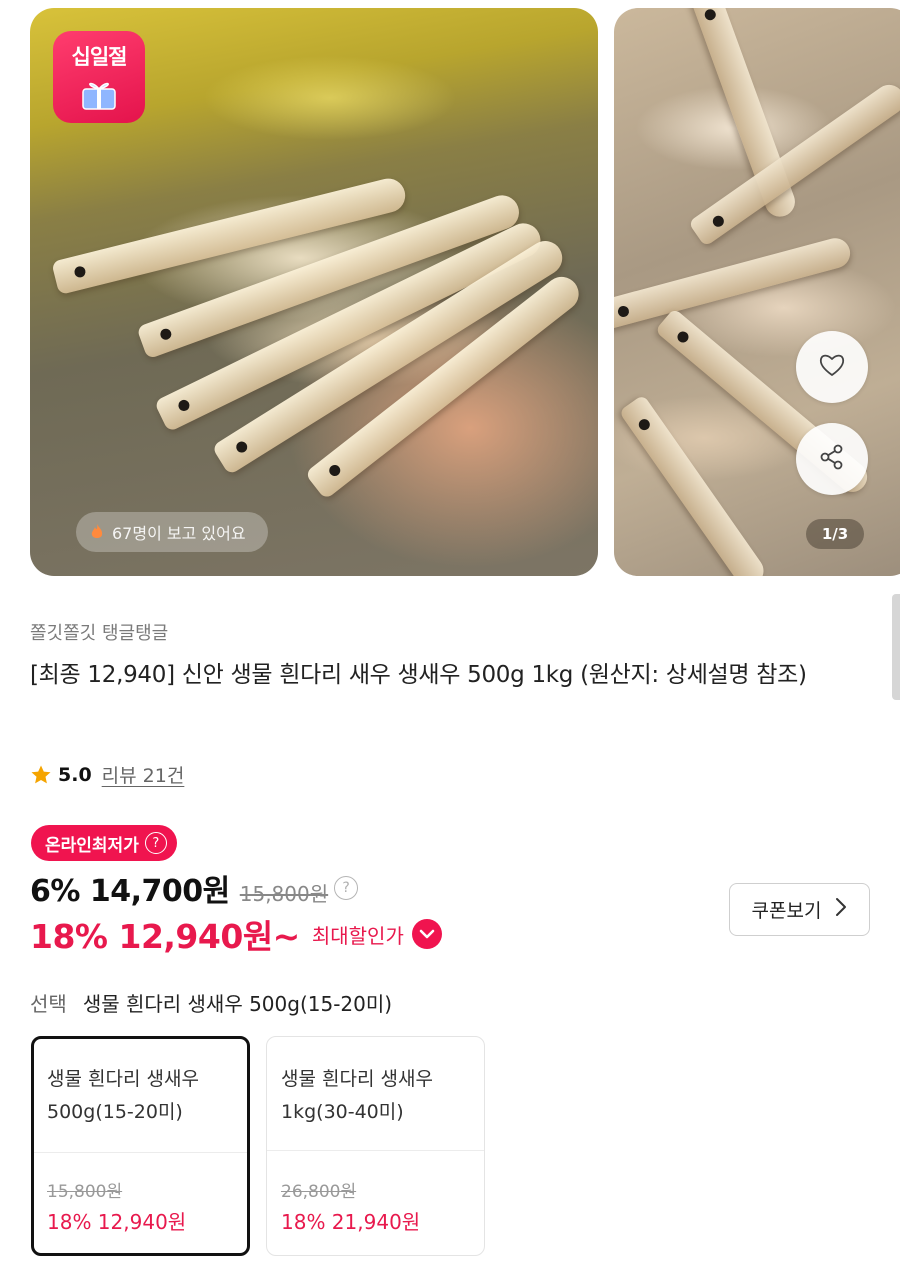 The width and height of the screenshot is (900, 1273). What do you see at coordinates (117, 1222) in the screenshot?
I see `option-price: 18% 12,940원` at bounding box center [117, 1222].